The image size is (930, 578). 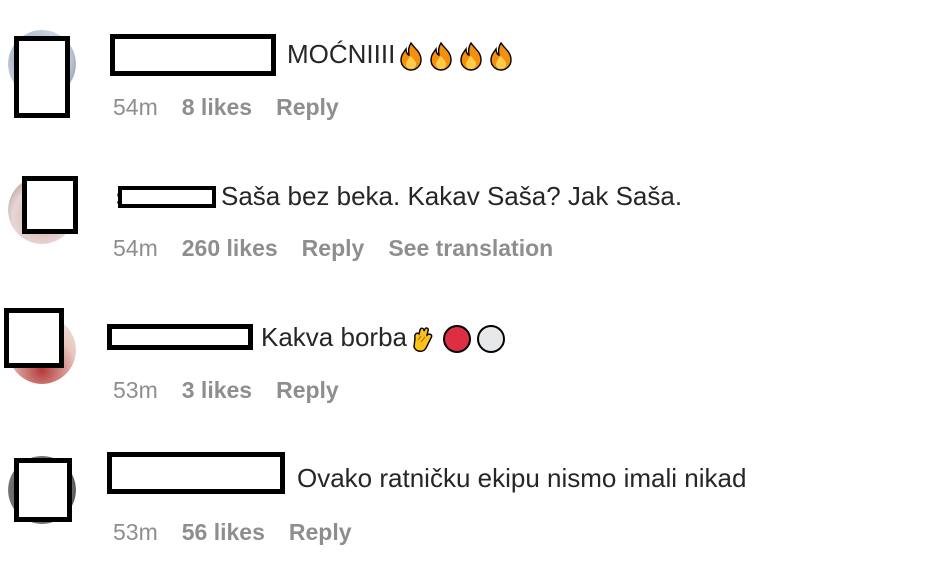 I want to click on white-circle-emoji-icon, so click(x=490, y=339).